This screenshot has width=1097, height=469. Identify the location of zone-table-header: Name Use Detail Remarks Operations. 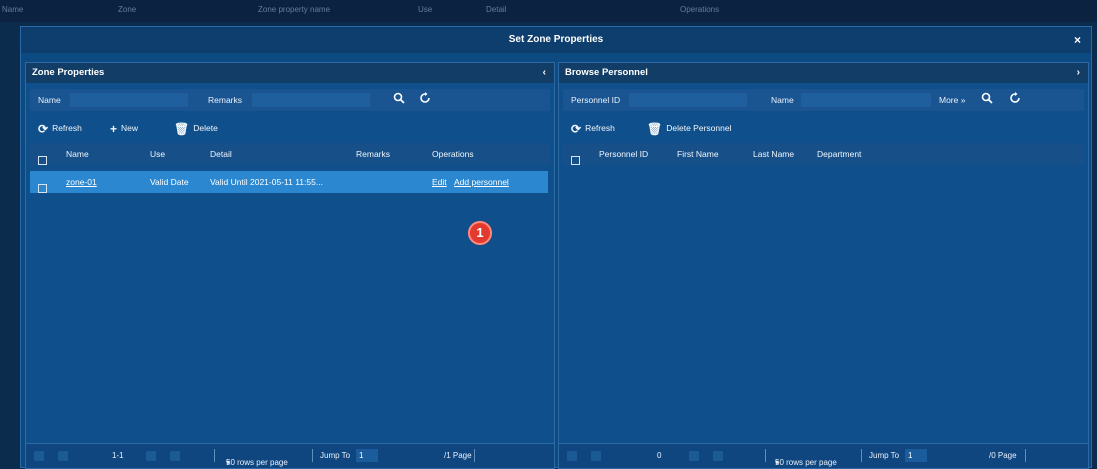
(290, 154).